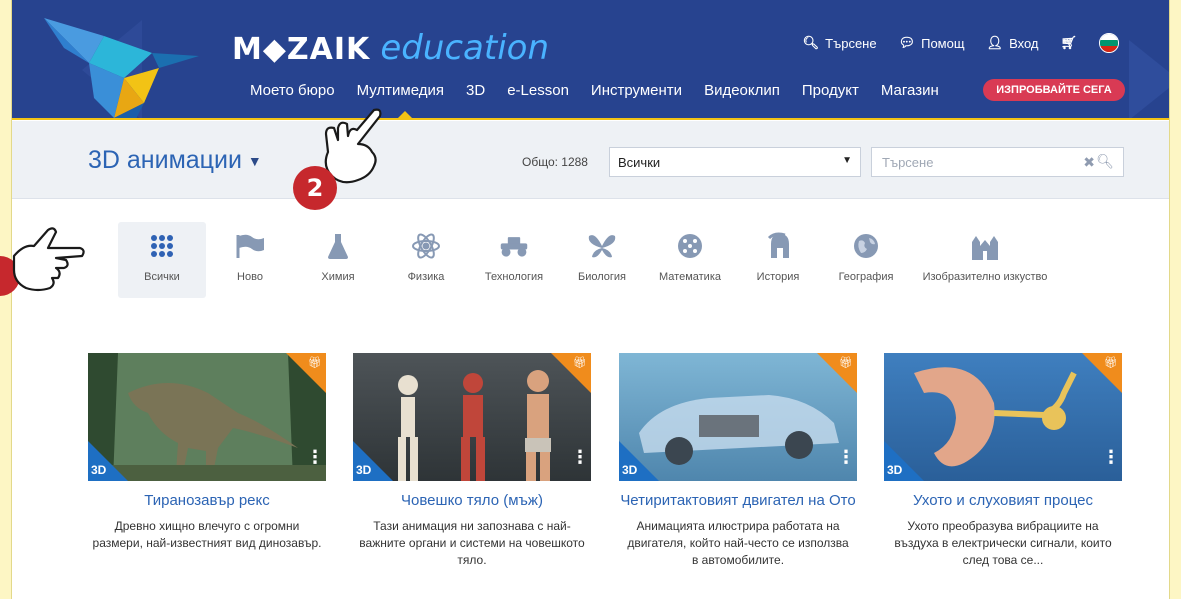 Image resolution: width=1181 pixels, height=599 pixels. What do you see at coordinates (538, 90) in the screenshot?
I see `nav-item-elesson: e-Lesson` at bounding box center [538, 90].